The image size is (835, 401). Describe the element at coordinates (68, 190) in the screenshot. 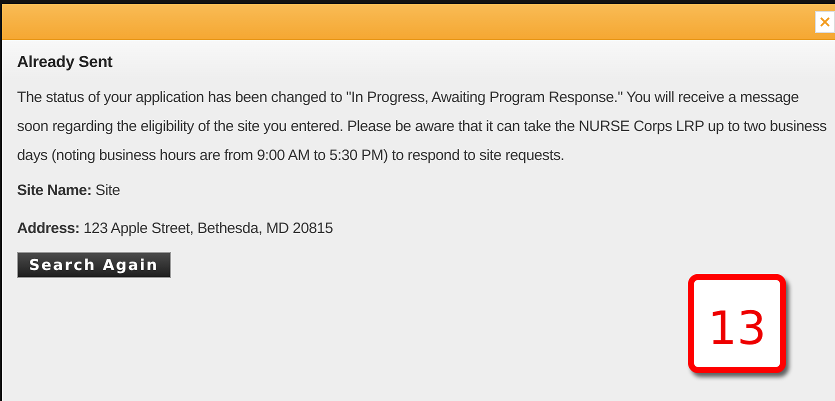

I see `site-detail: Site Name: Site` at that location.